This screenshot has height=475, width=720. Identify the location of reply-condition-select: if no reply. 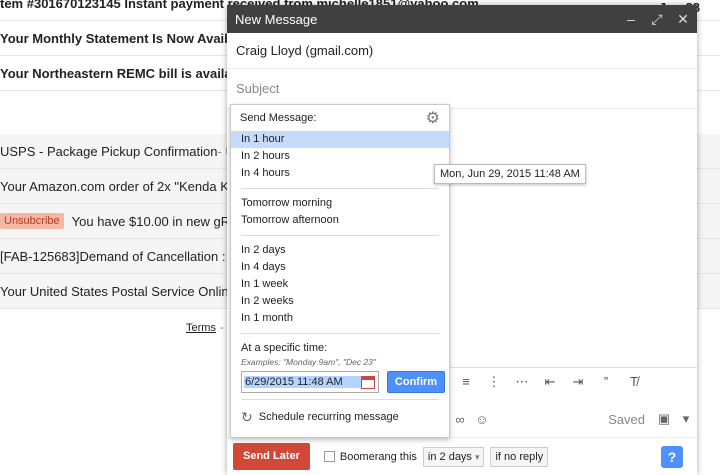
(519, 456).